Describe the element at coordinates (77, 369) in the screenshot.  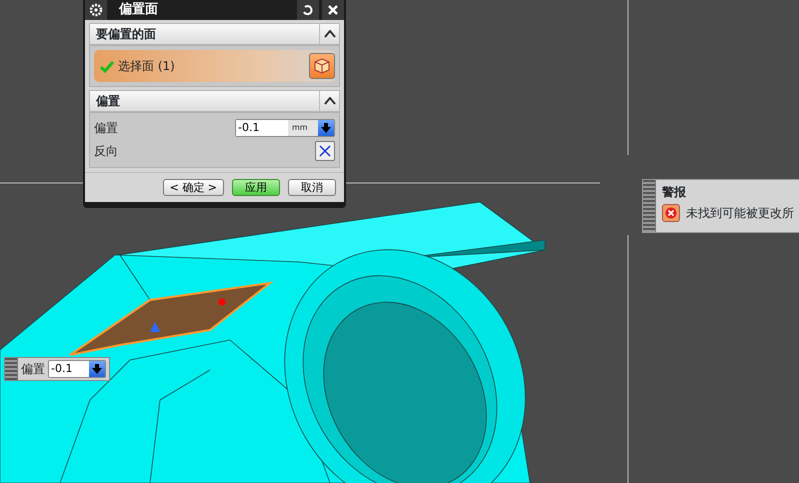
I see `offset-field: -0.1` at that location.